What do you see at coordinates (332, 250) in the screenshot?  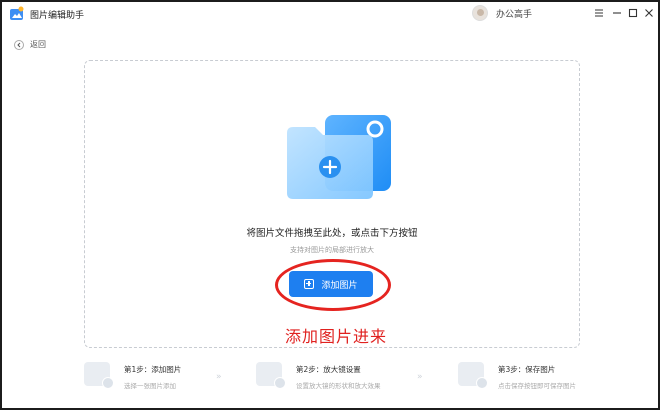 I see `drop-subhint: 支持对图片的局部进行放大` at bounding box center [332, 250].